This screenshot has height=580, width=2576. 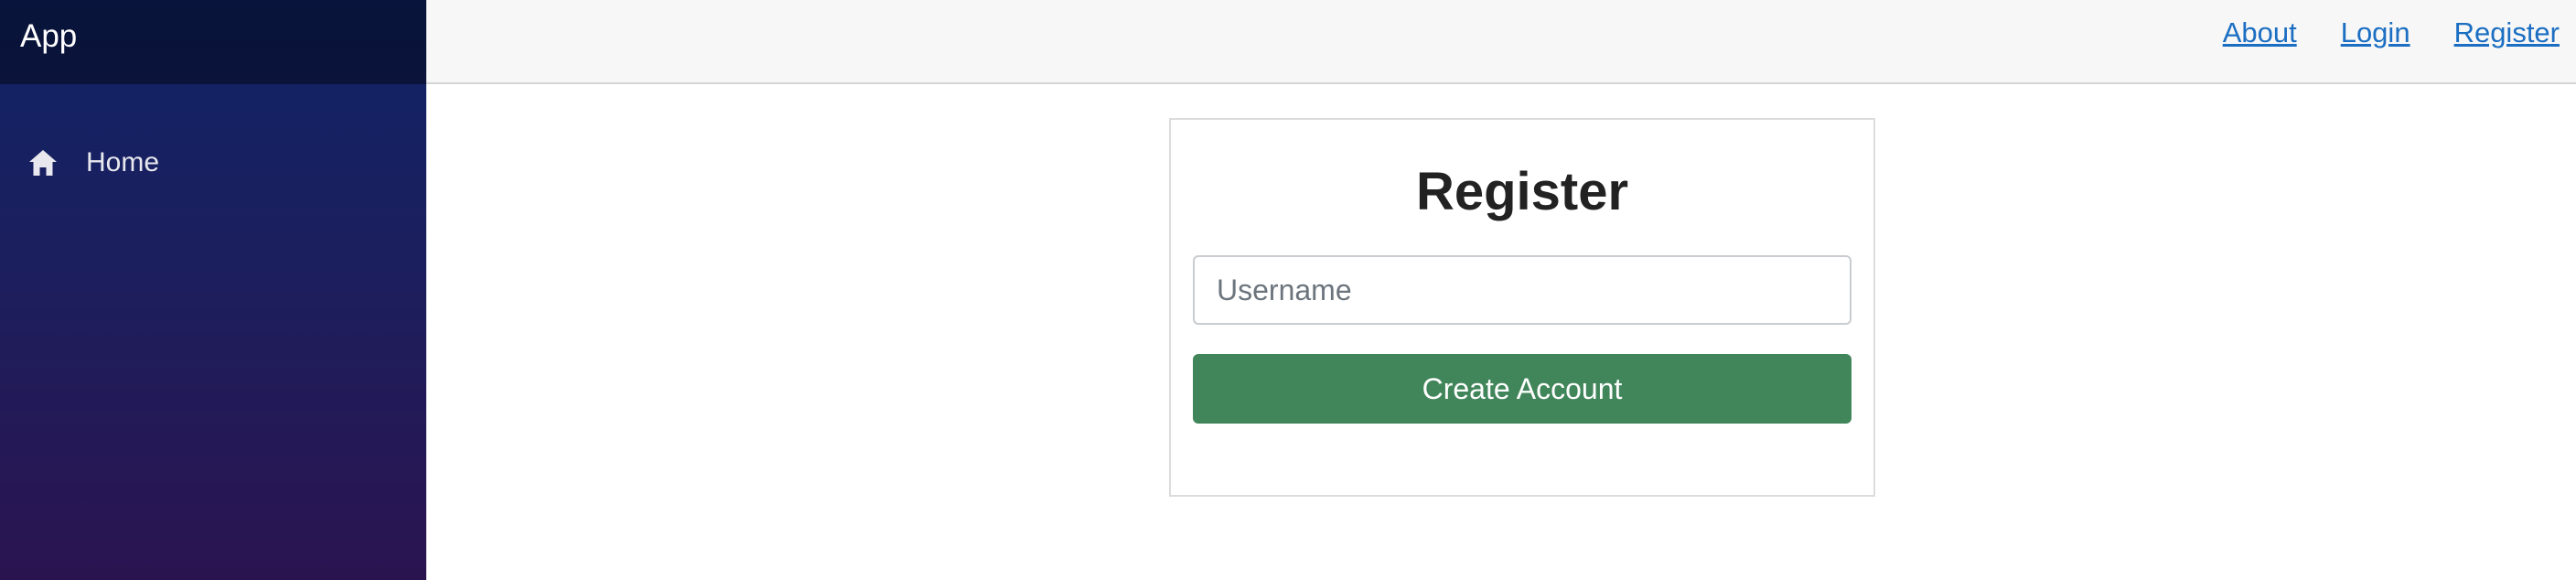 I want to click on create-account-button: Create Account, so click(x=1523, y=389).